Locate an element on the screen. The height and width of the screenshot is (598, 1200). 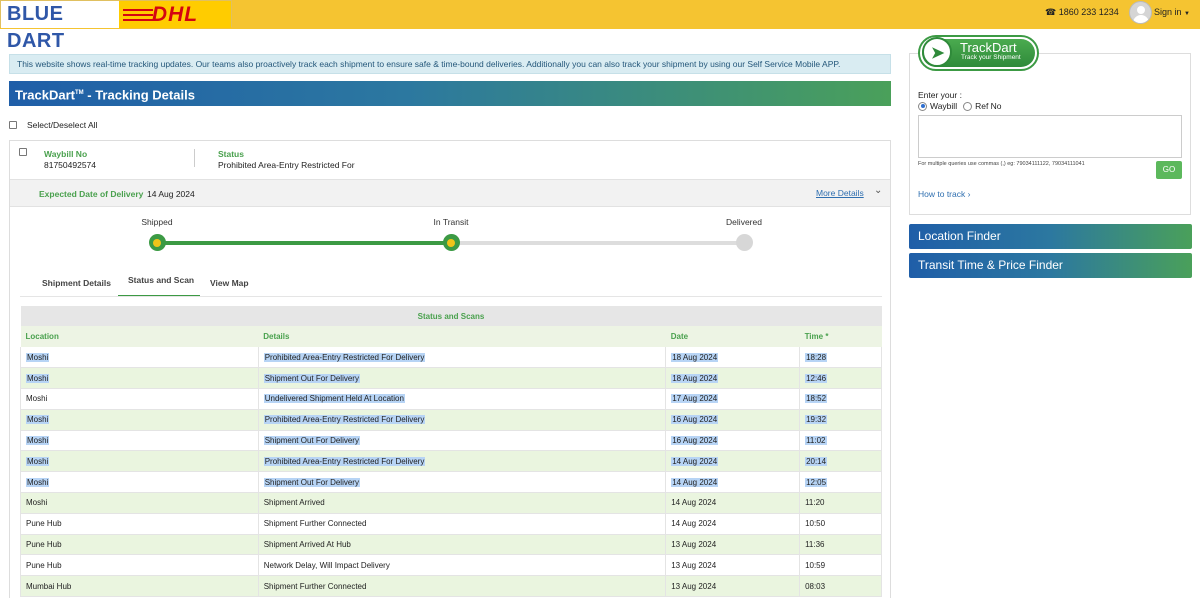
cell-details: Undelivered Shipment Held At Location is located at coordinates (462, 399).